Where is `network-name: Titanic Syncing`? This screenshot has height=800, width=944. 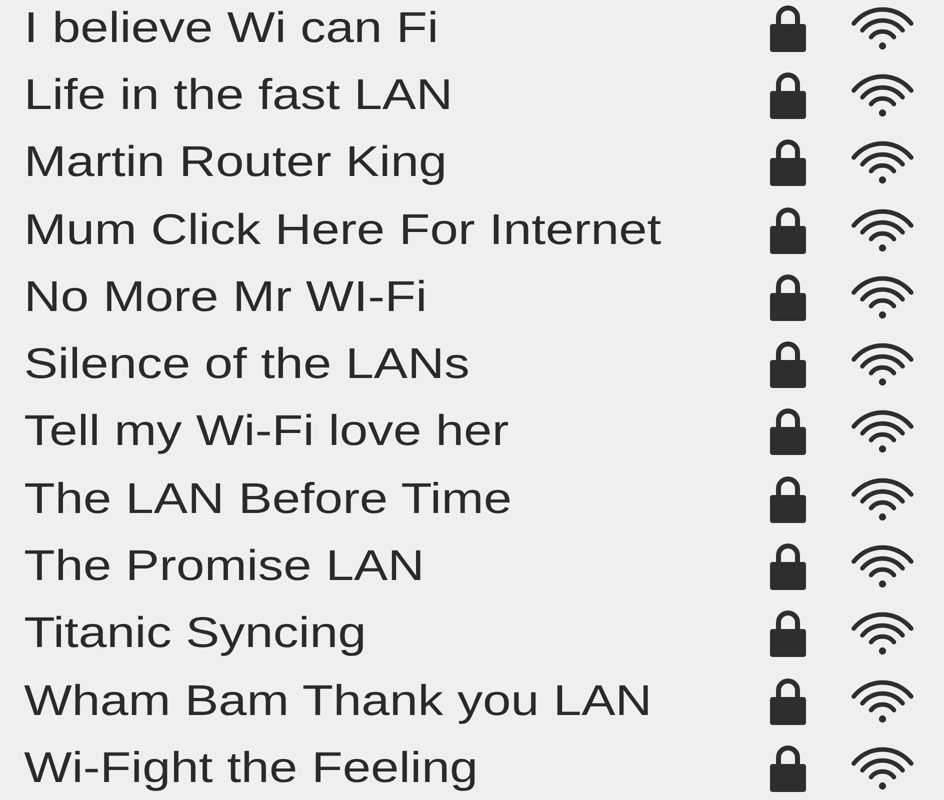
network-name: Titanic Syncing is located at coordinates (195, 633).